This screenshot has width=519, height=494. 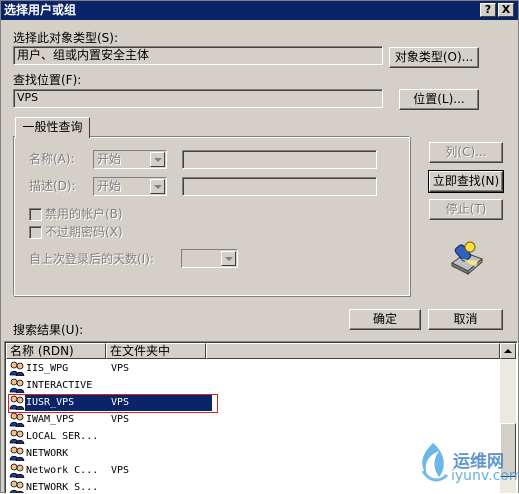 I want to click on description-input, so click(x=279, y=186).